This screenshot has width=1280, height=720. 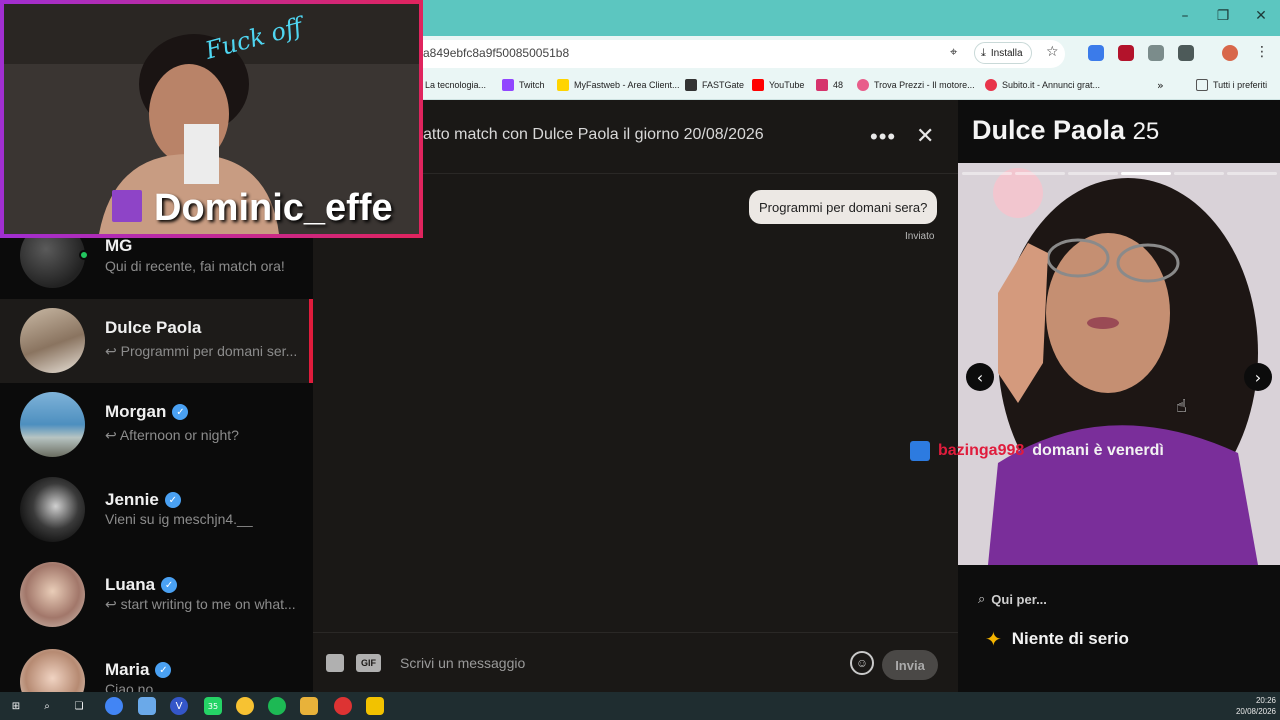 What do you see at coordinates (147, 706) in the screenshot?
I see `calendar-icon` at bounding box center [147, 706].